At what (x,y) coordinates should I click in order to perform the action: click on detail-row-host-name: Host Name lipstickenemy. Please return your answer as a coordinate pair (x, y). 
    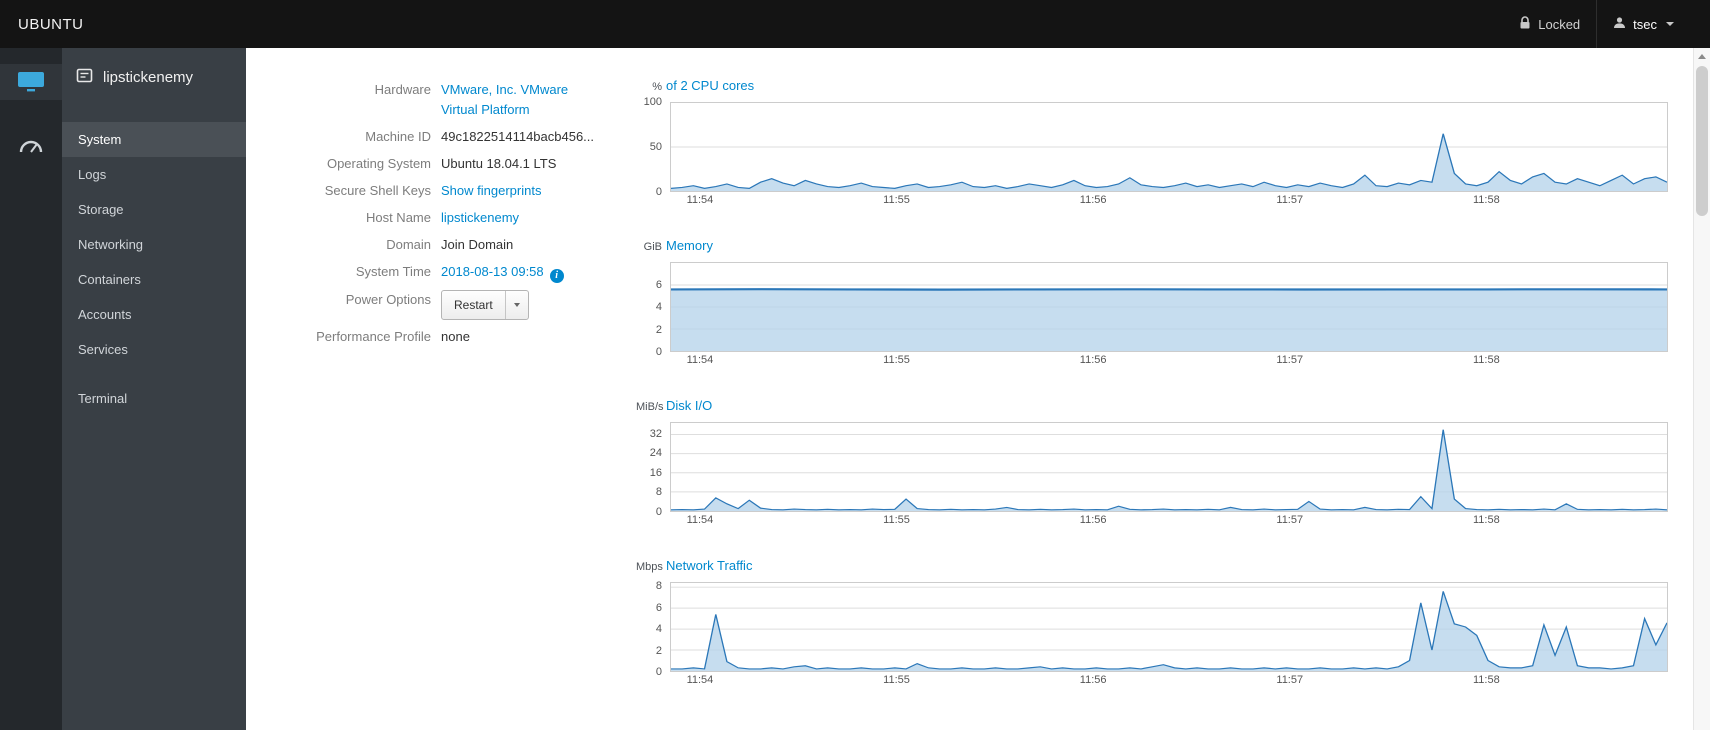
    Looking at the image, I should click on (441, 218).